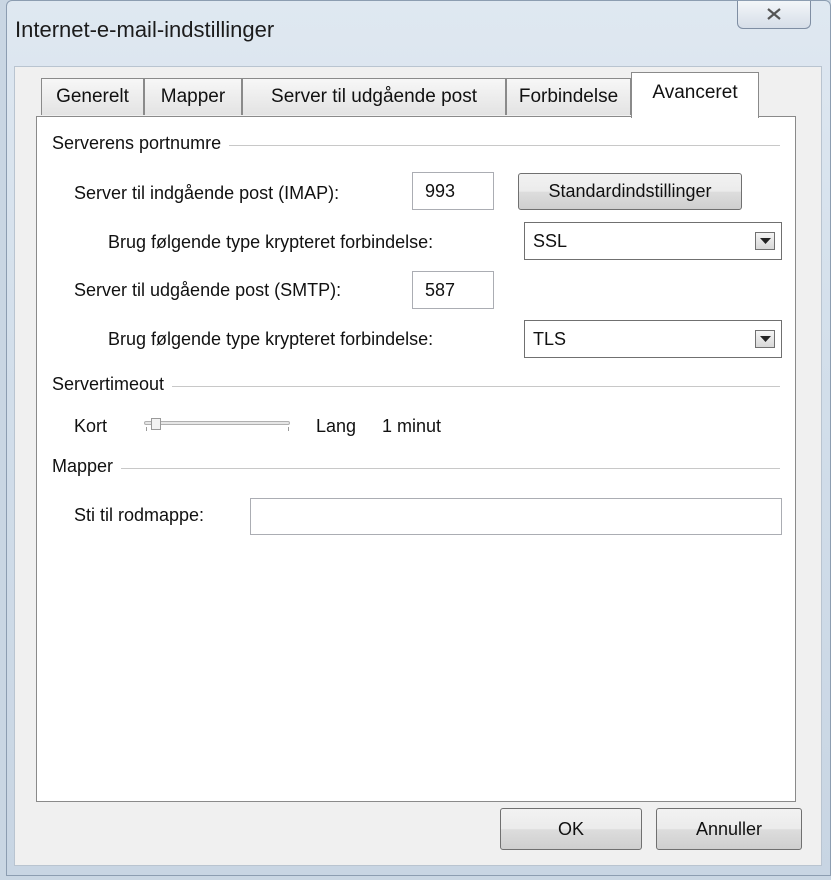 This screenshot has height=880, width=831. What do you see at coordinates (92, 96) in the screenshot?
I see `tab-generelt: Generelt` at bounding box center [92, 96].